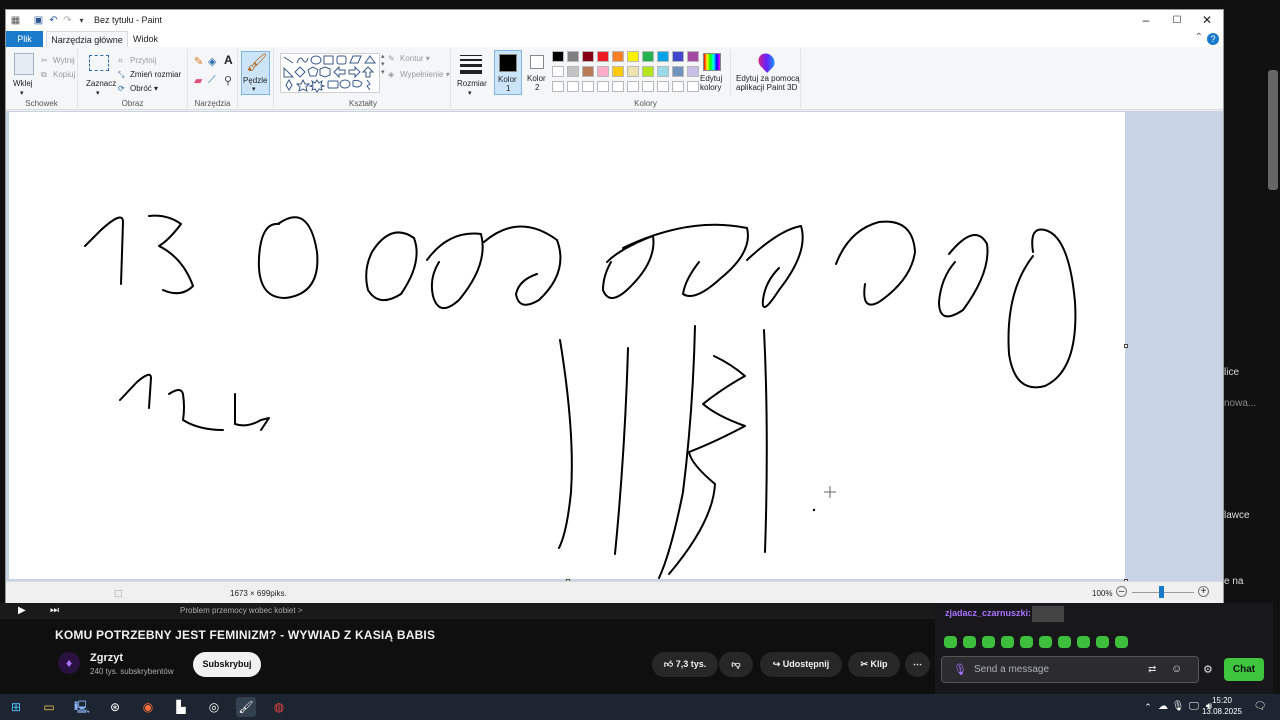 The width and height of the screenshot is (1280, 720). I want to click on tab-view: Widok, so click(145, 39).